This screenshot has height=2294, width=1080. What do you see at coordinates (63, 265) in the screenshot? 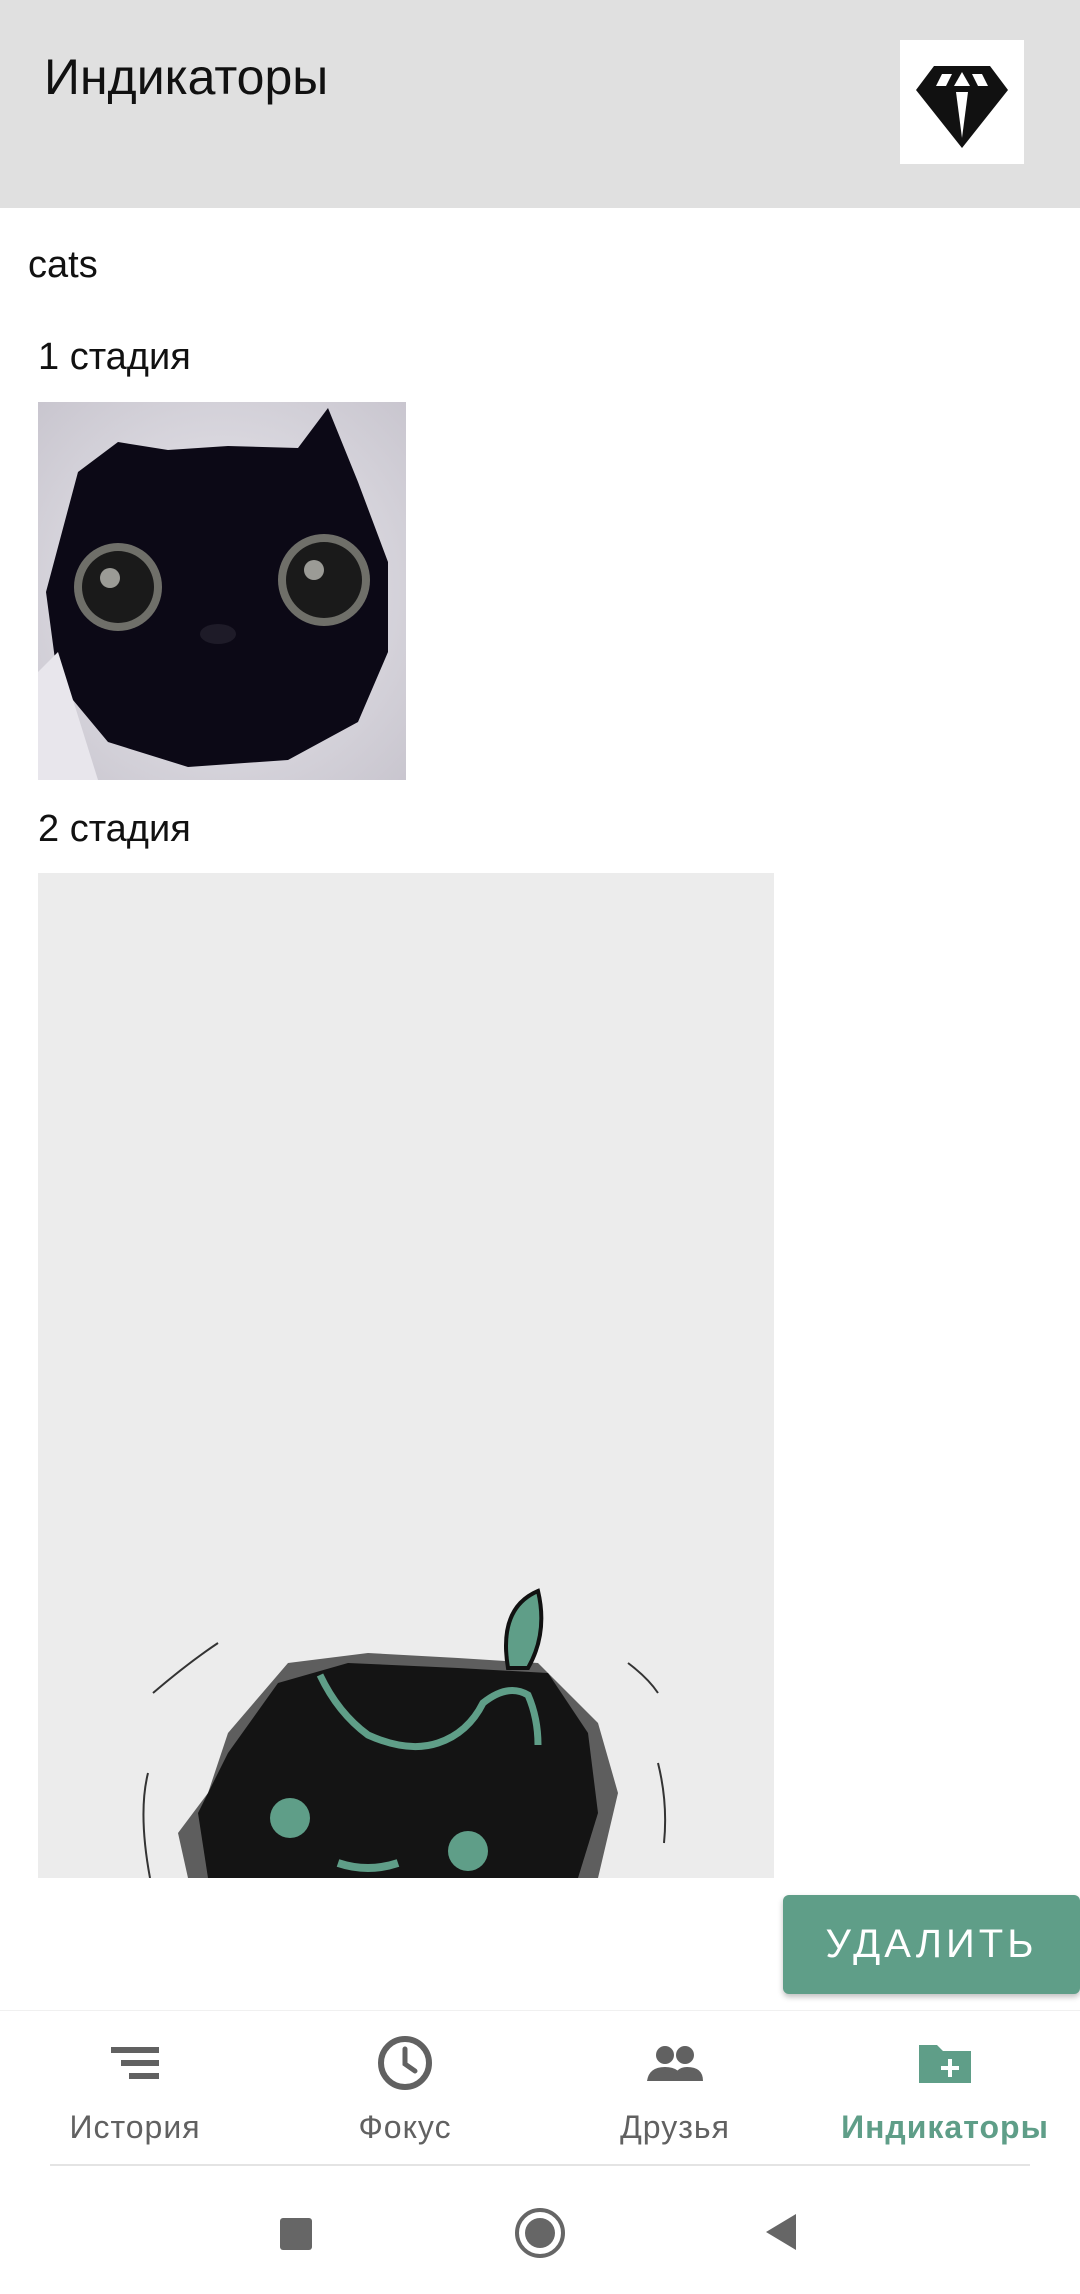
I see `indicator-name: cats` at bounding box center [63, 265].